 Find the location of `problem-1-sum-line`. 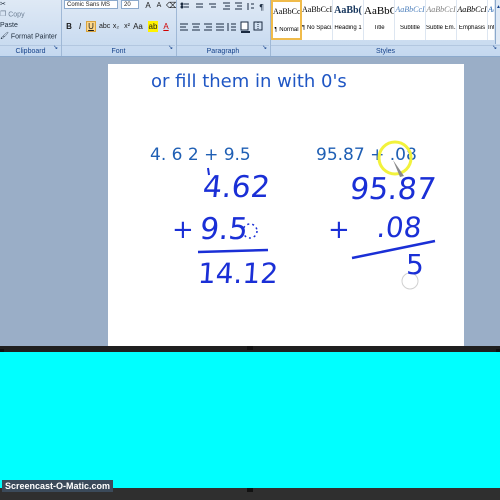

problem-1-sum-line is located at coordinates (233, 251).